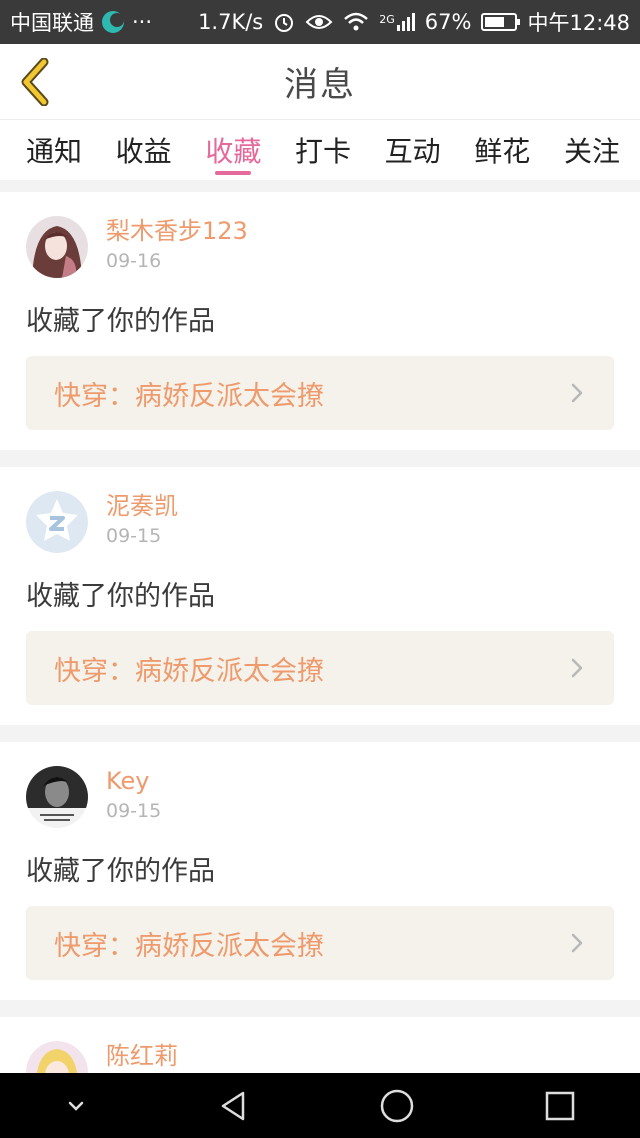 The height and width of the screenshot is (1138, 640). What do you see at coordinates (387, 19) in the screenshot?
I see `network-type: 2G` at bounding box center [387, 19].